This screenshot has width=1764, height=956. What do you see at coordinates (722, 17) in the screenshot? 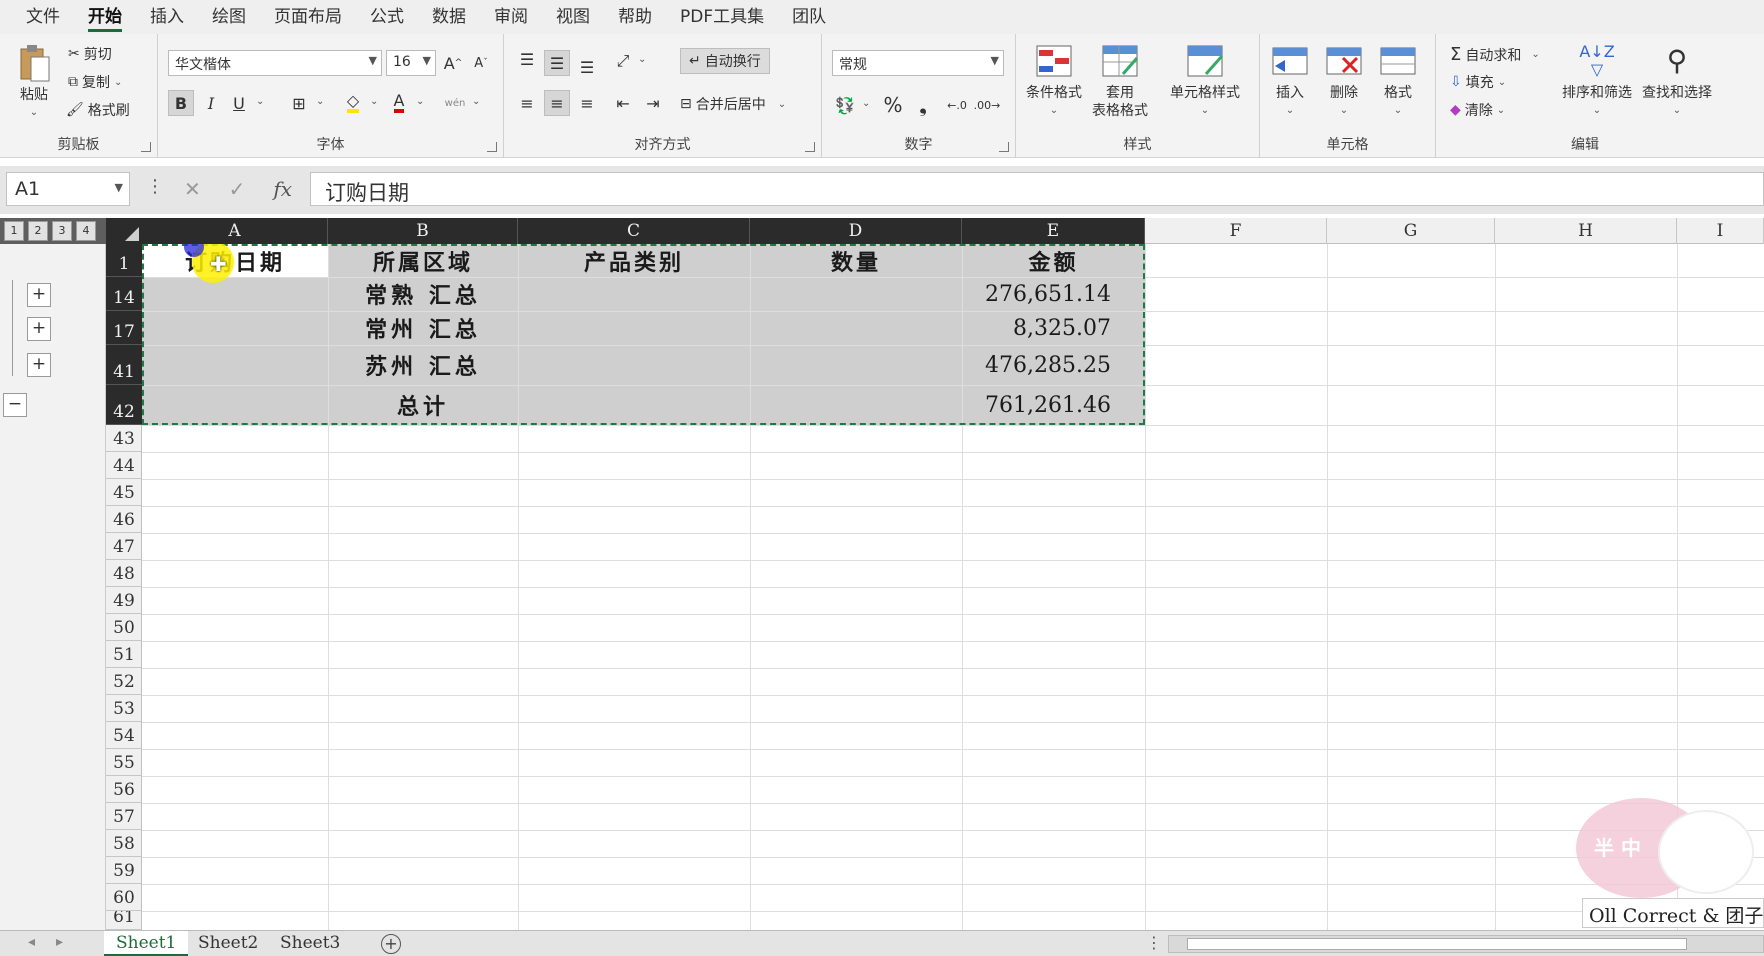
I see `menu-pdf-tools: PDF工具集` at bounding box center [722, 17].